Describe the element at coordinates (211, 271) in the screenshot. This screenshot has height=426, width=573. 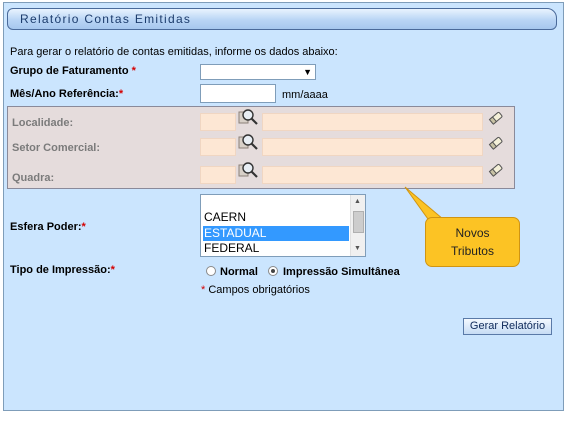
I see `radio-normal` at that location.